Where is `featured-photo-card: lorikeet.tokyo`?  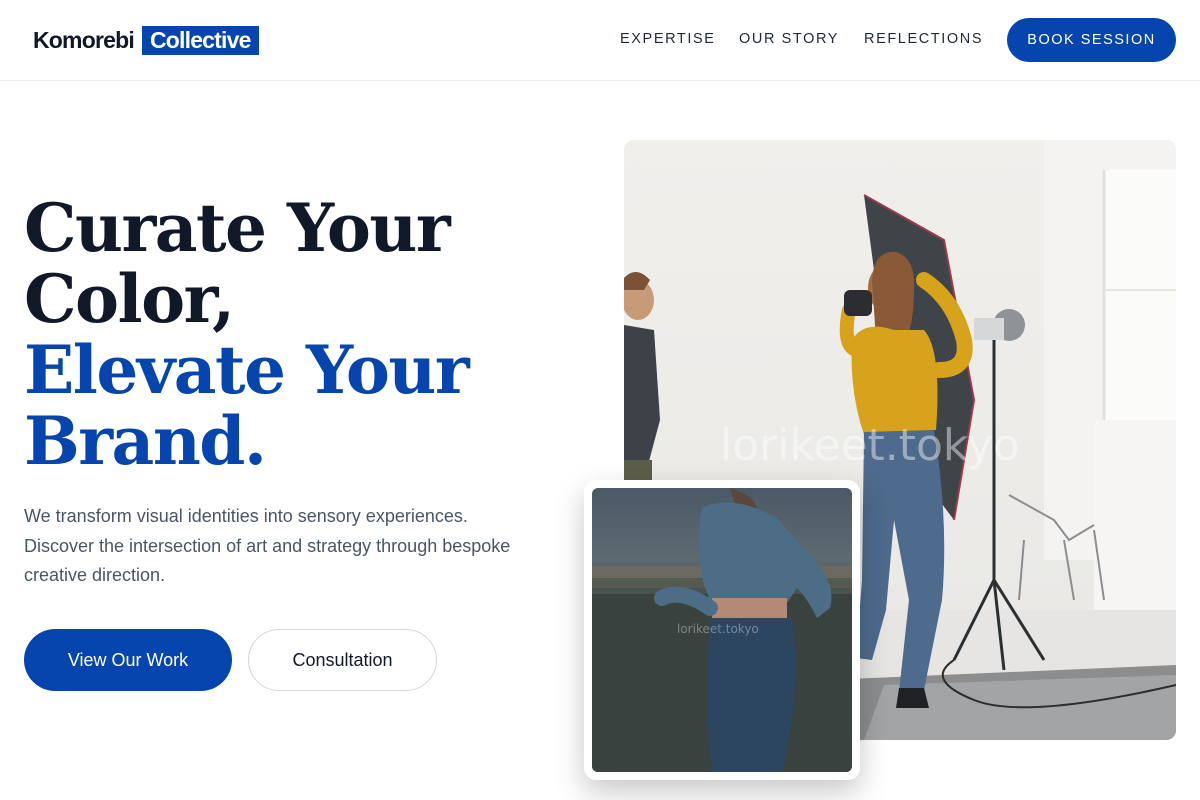
featured-photo-card: lorikeet.tokyo is located at coordinates (722, 630).